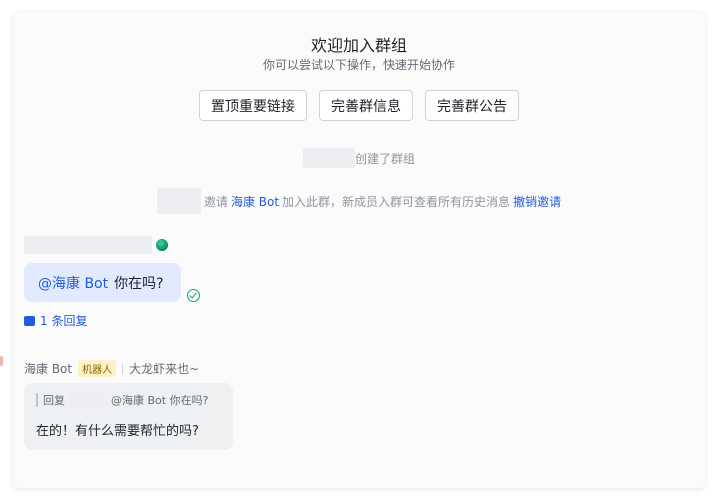 This screenshot has height=500, width=719. Describe the element at coordinates (358, 65) in the screenshot. I see `welcome-subtitle: 你可以尝试以下操作，快速开始协作` at that location.